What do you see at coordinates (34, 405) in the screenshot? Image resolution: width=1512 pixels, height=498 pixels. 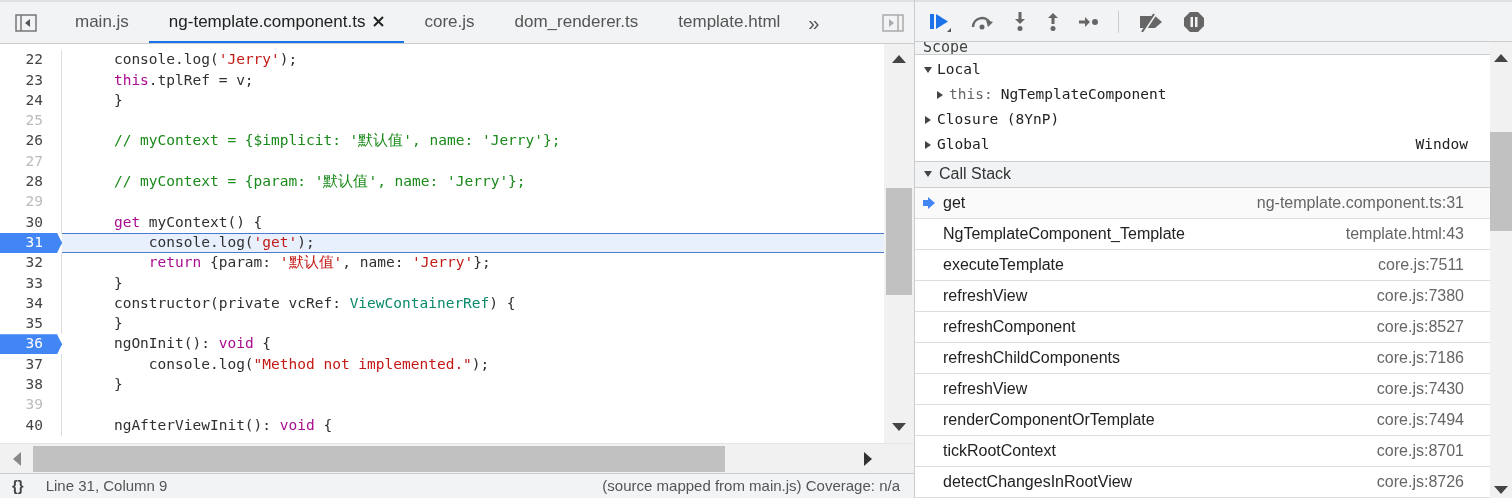 I see `line-number: 39` at bounding box center [34, 405].